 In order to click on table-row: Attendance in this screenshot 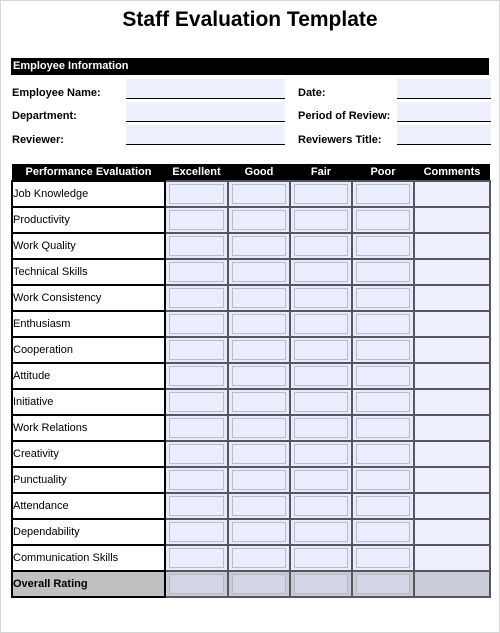, I will do `click(251, 506)`.